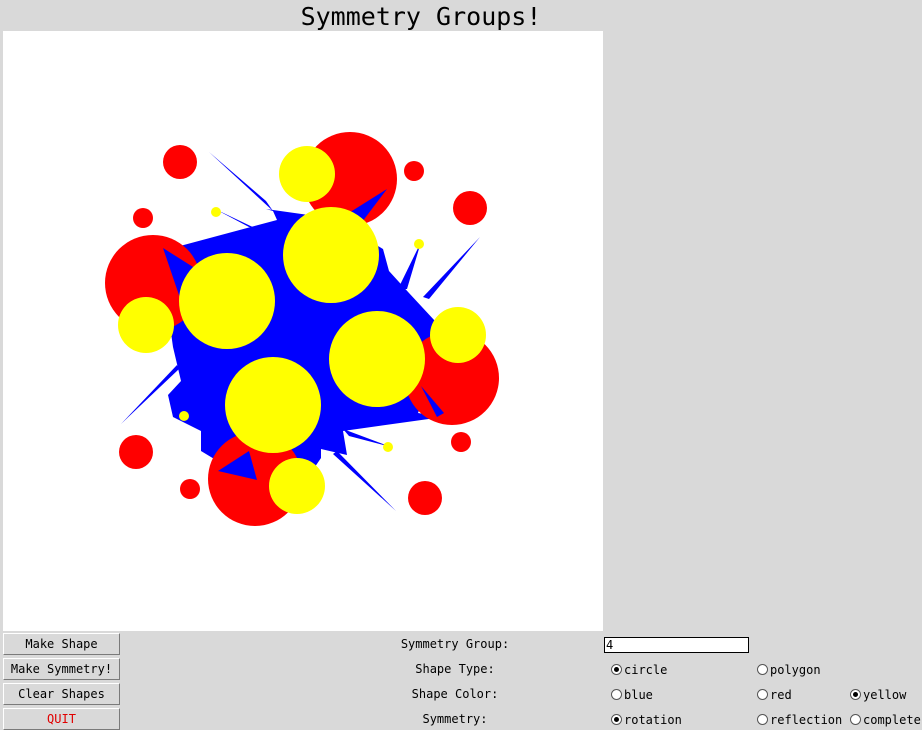  What do you see at coordinates (61, 669) in the screenshot?
I see `make-symmetry-button: Make Symmetry!` at bounding box center [61, 669].